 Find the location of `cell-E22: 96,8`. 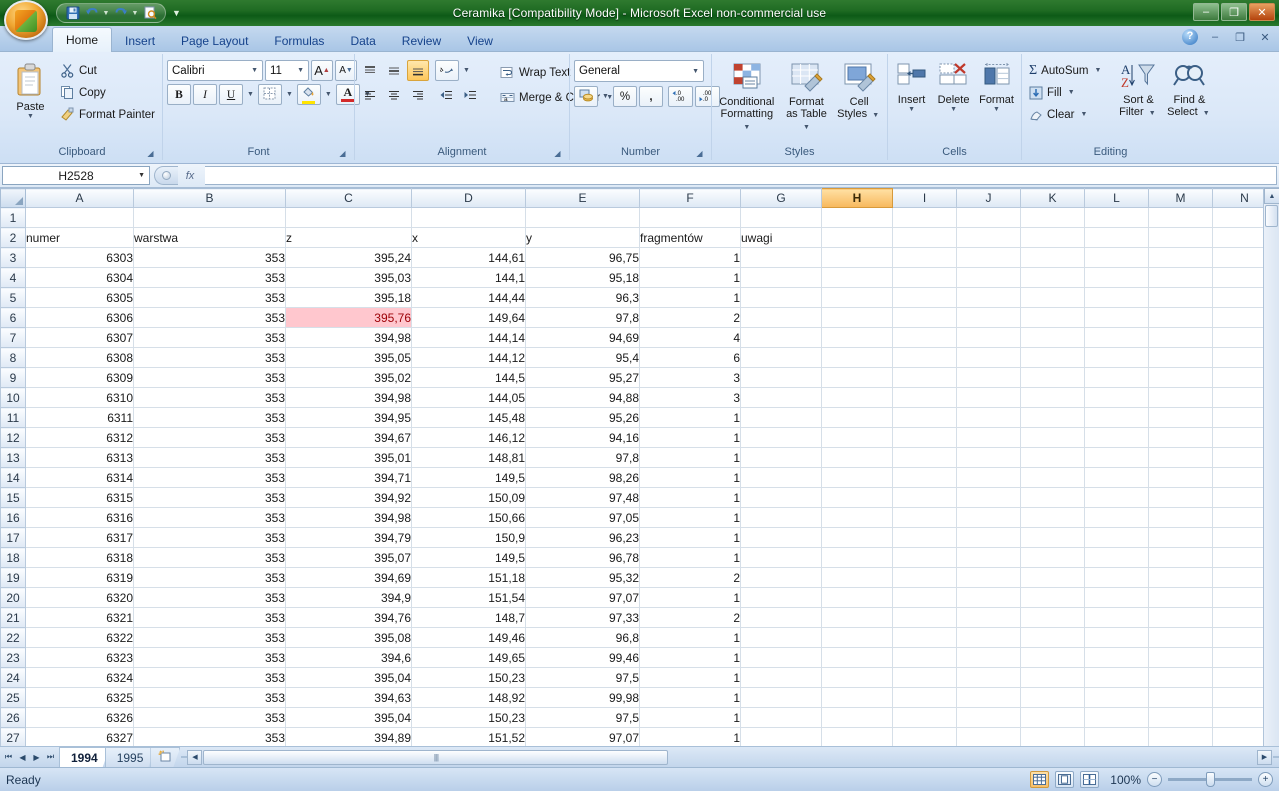

cell-E22: 96,8 is located at coordinates (582, 637).